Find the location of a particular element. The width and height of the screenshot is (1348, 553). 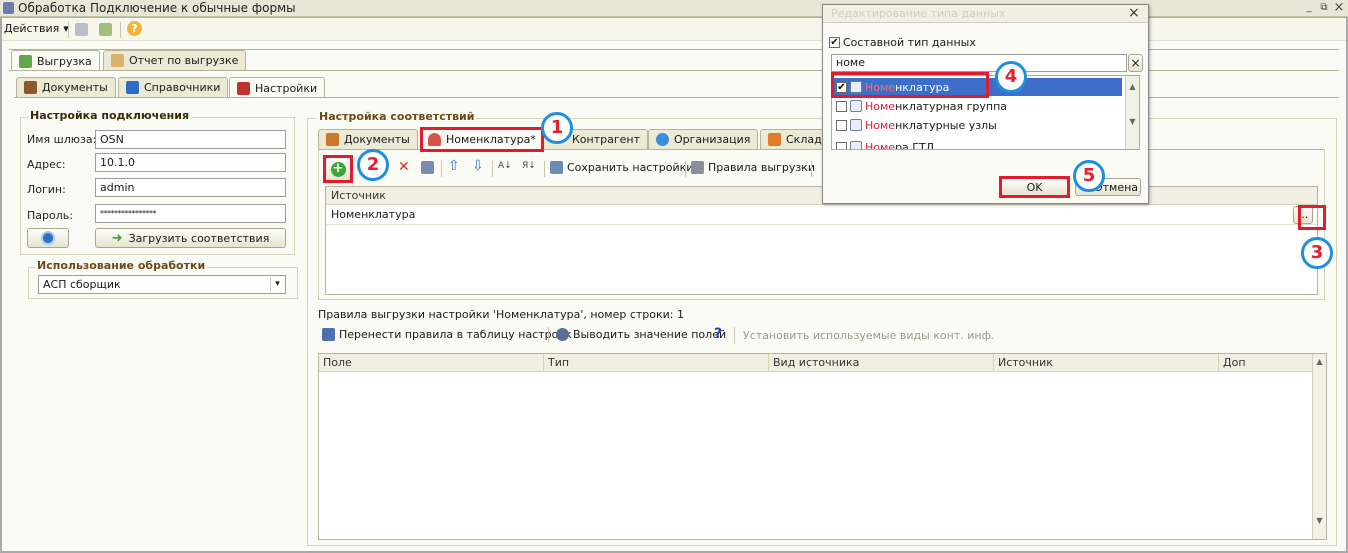

address-input: 10.1.0 is located at coordinates (190, 162).